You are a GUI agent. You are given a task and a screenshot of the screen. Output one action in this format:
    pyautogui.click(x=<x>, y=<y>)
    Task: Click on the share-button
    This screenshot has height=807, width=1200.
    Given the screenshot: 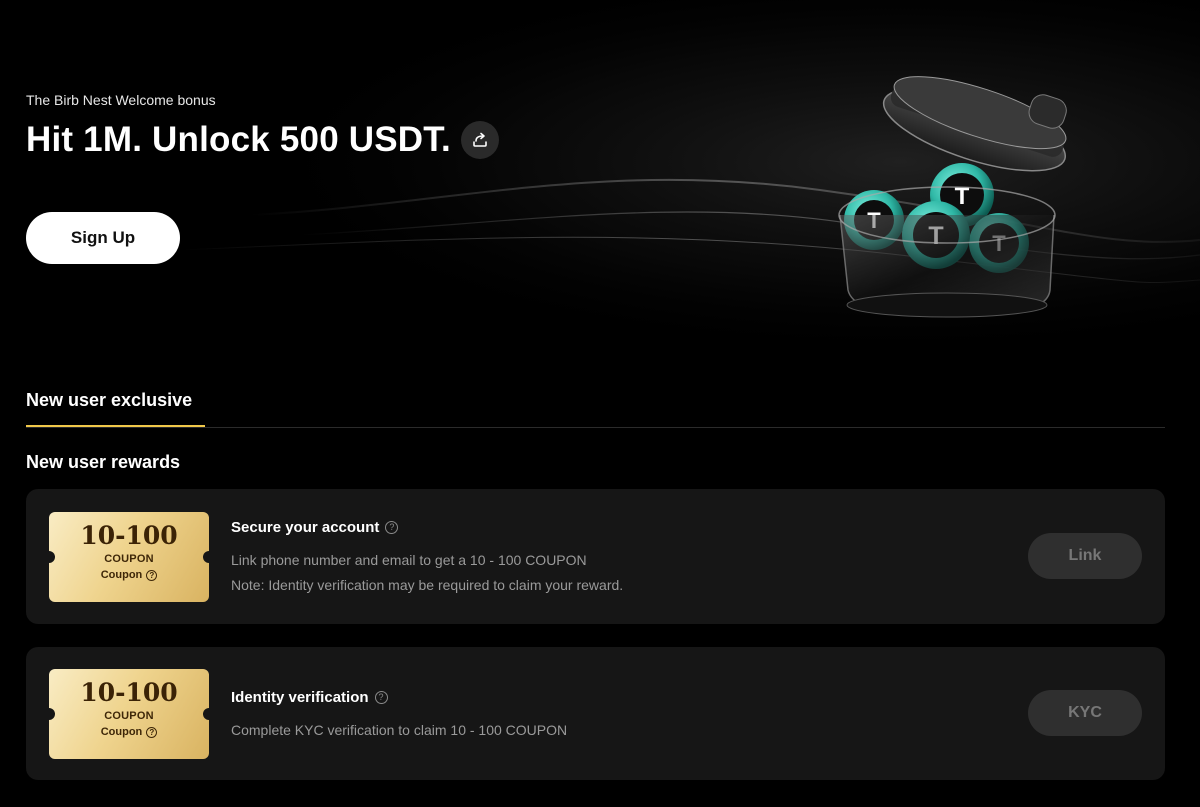 What is the action you would take?
    pyautogui.click(x=479, y=140)
    